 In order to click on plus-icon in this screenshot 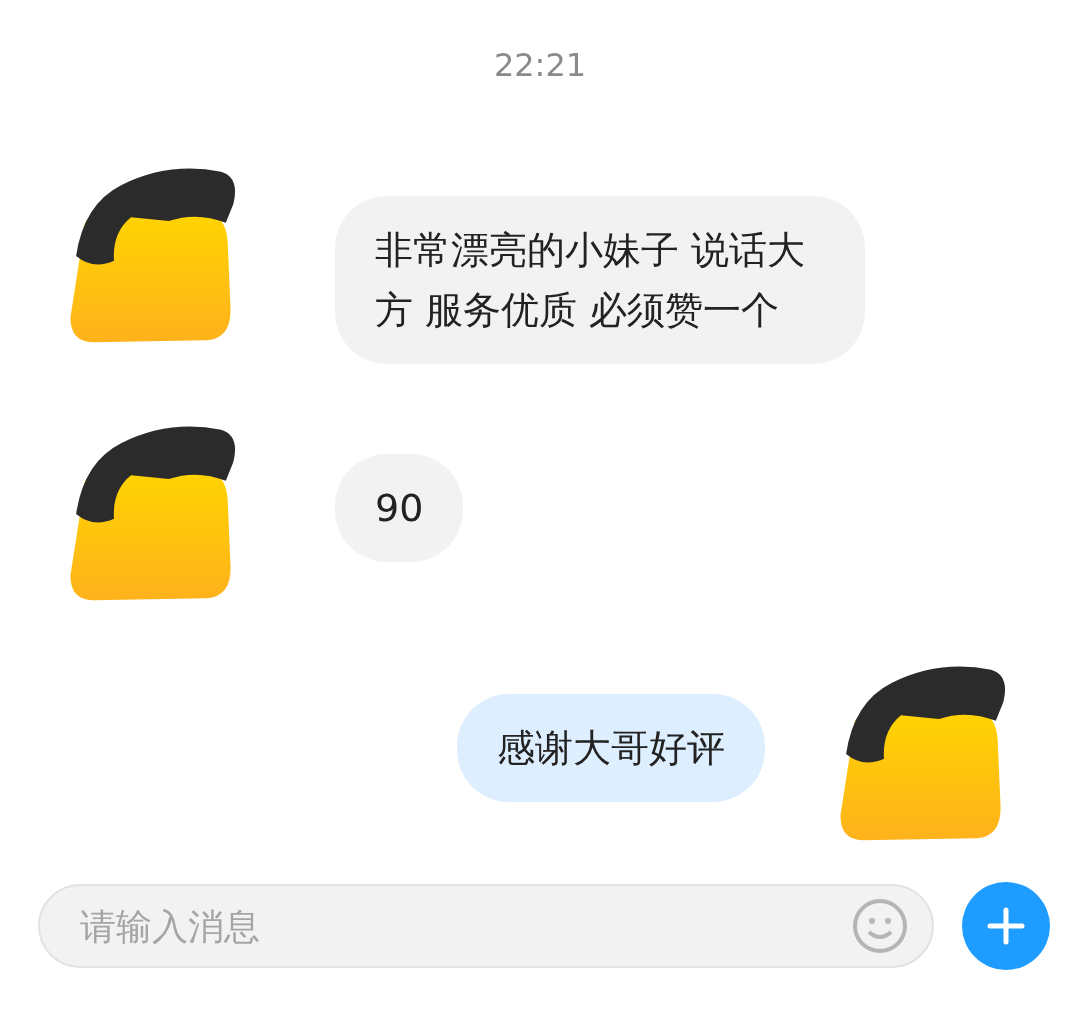, I will do `click(1006, 926)`.